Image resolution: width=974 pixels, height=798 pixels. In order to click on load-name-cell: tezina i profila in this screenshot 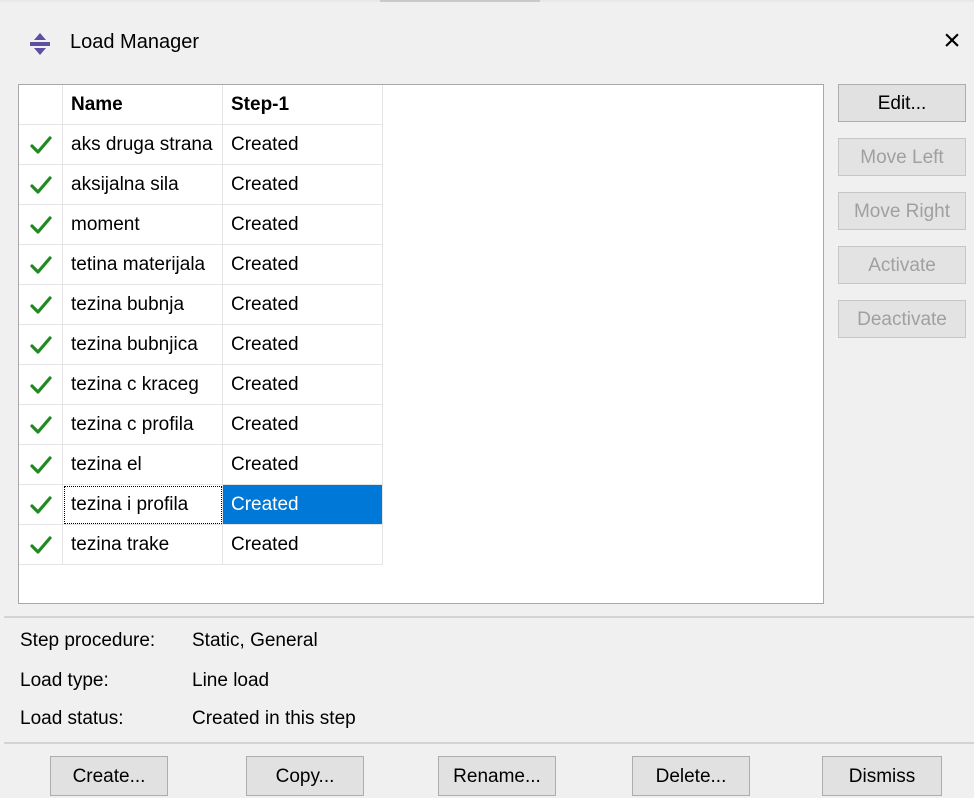, I will do `click(143, 505)`.